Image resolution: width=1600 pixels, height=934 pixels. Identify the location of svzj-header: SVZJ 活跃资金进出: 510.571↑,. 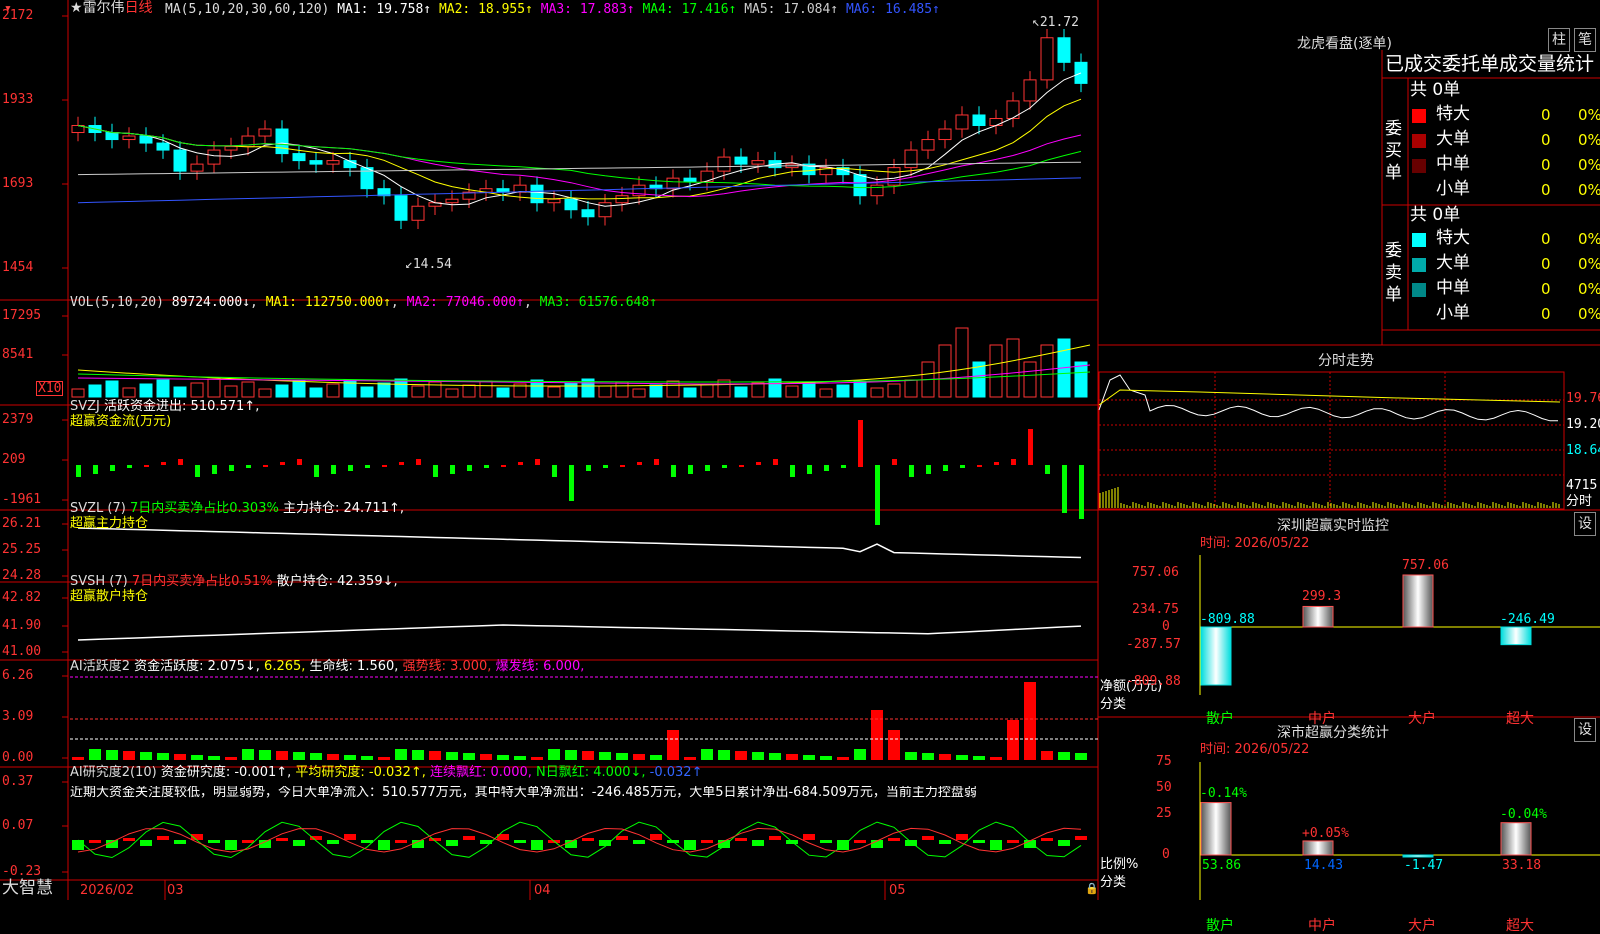
(164, 406).